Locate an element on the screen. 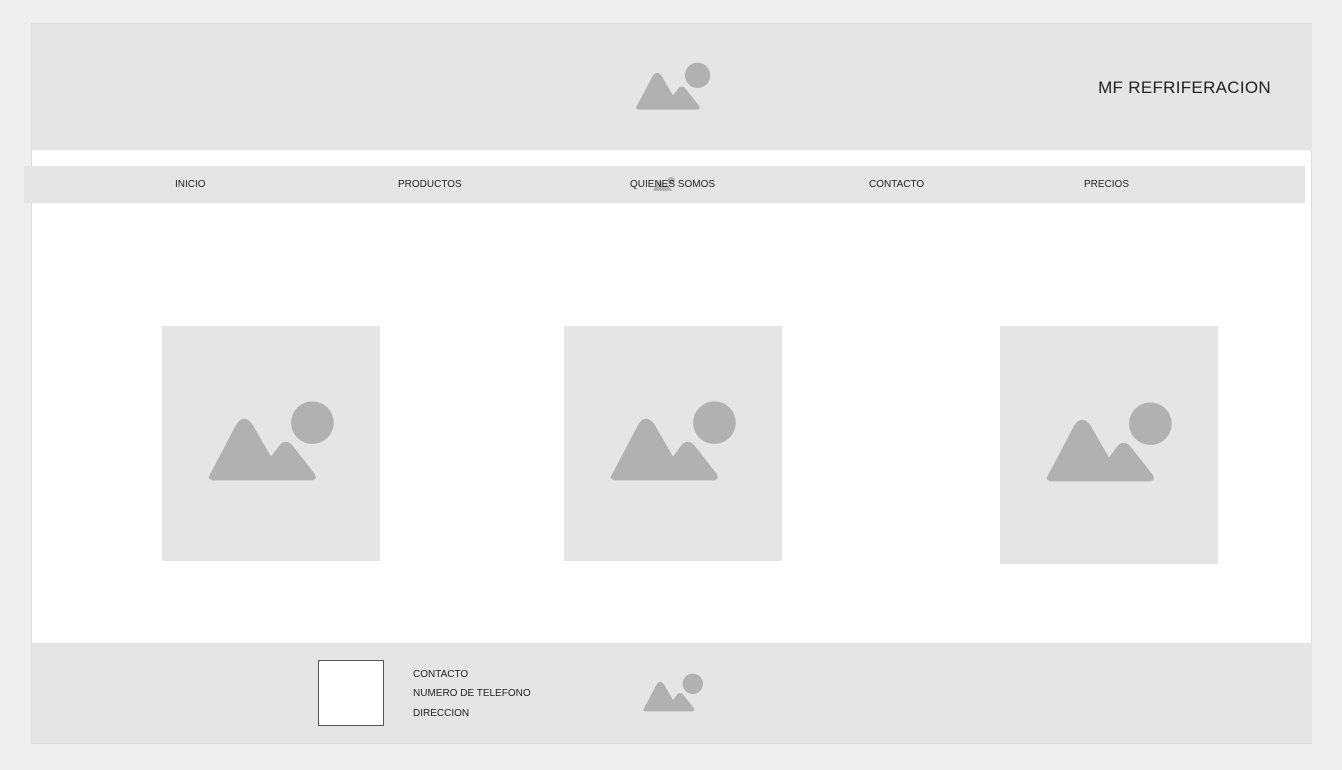 Image resolution: width=1342 pixels, height=770 pixels. header-logo-icon is located at coordinates (673, 86).